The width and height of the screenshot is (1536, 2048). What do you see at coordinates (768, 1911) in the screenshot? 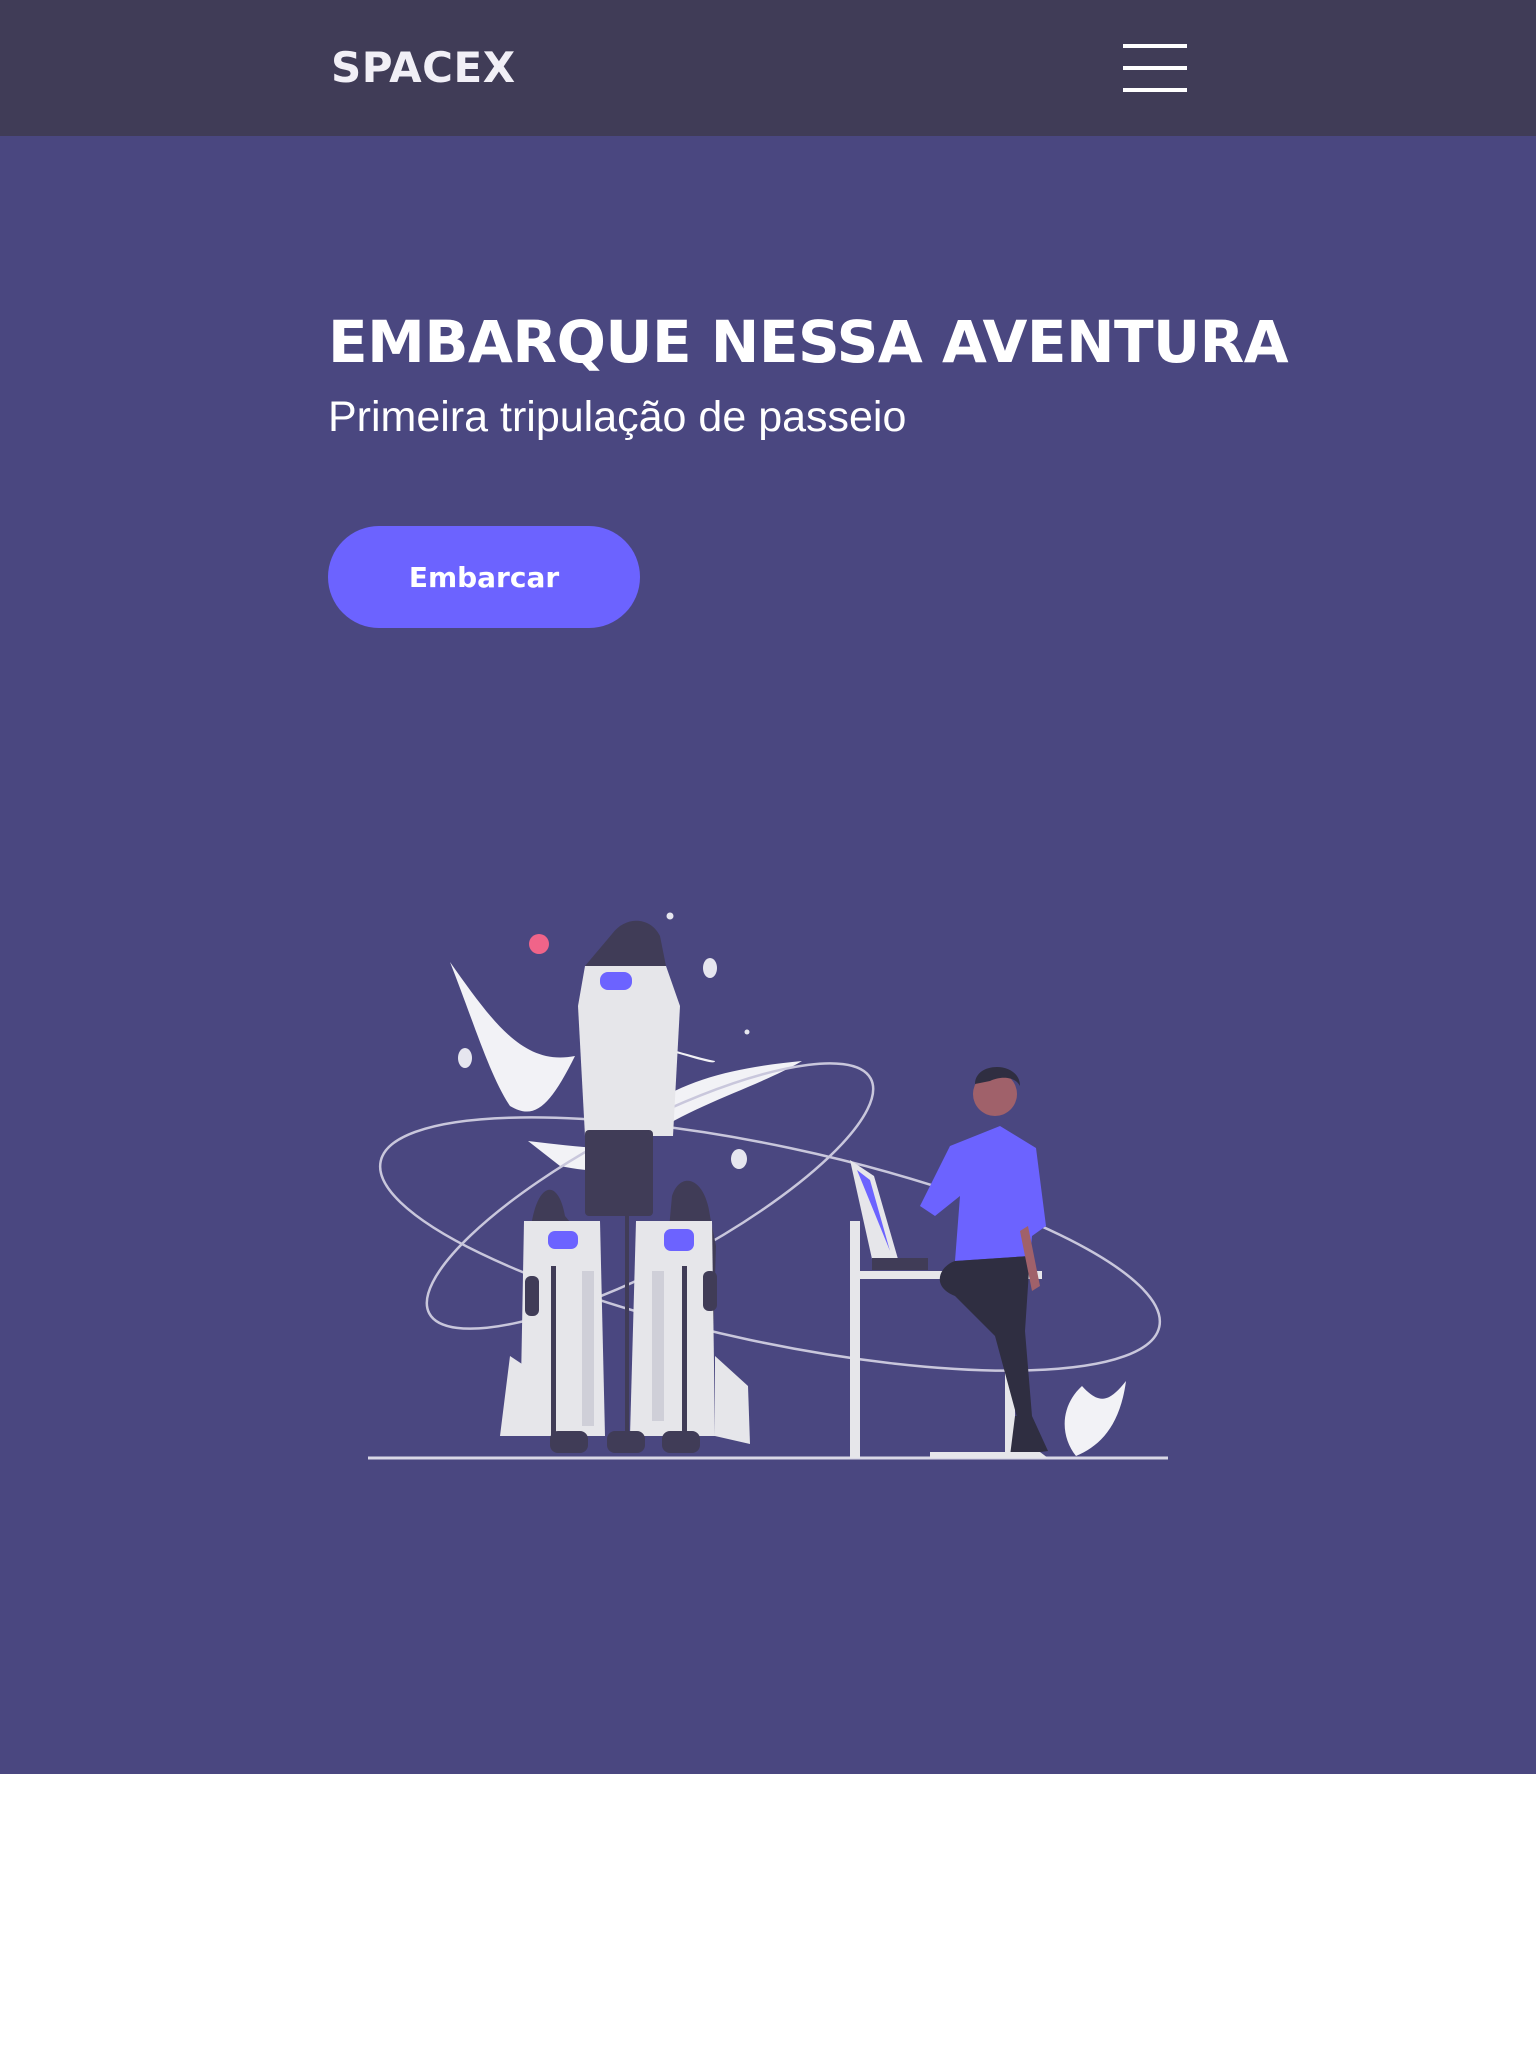
I see `page-bottom-area` at bounding box center [768, 1911].